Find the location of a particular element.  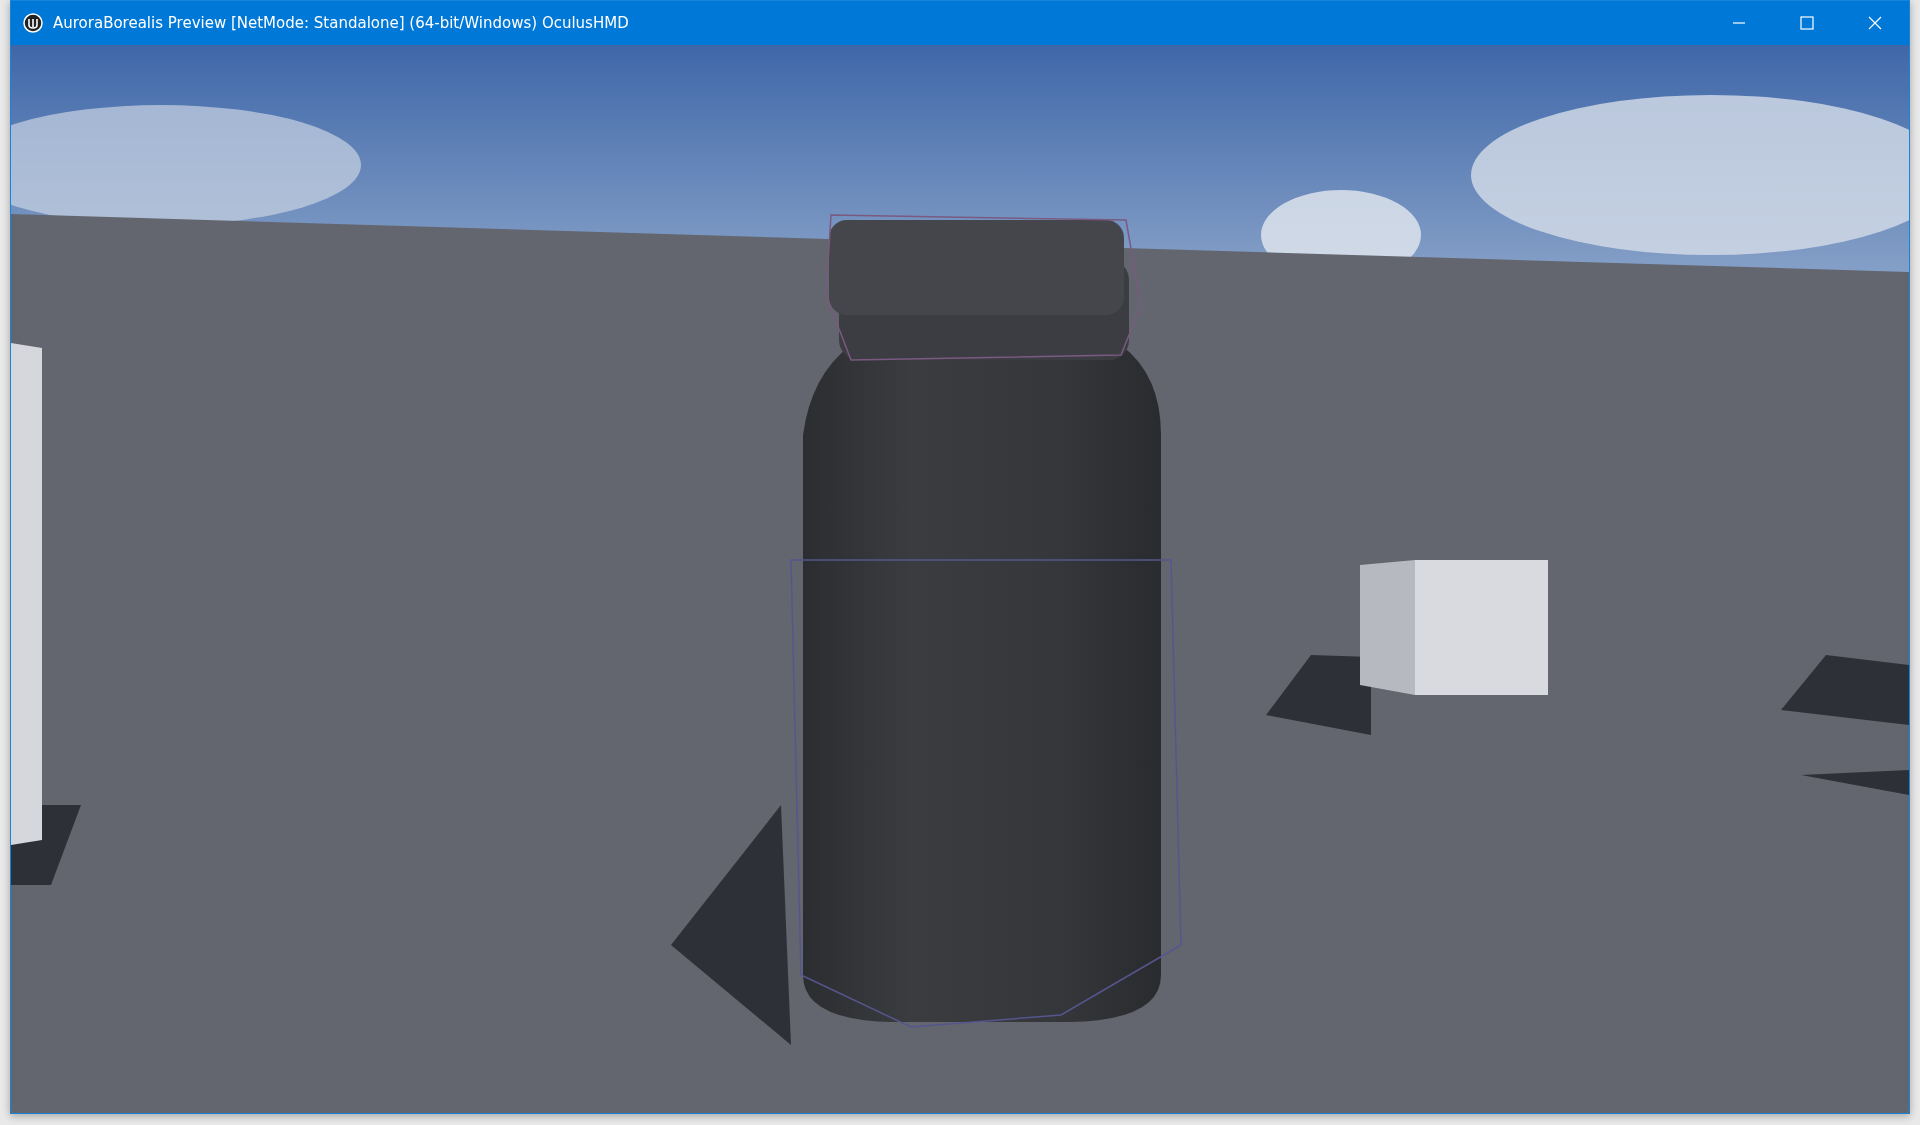

engine-logo-icon is located at coordinates (33, 23).